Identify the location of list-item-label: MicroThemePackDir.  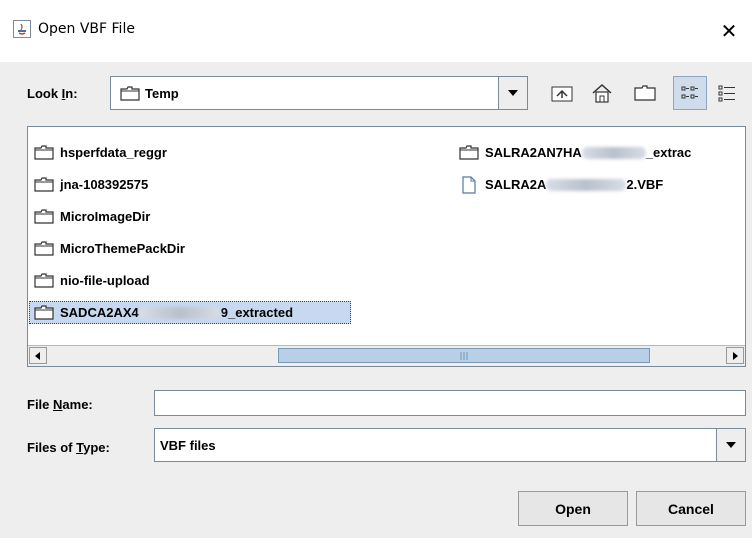
(122, 248).